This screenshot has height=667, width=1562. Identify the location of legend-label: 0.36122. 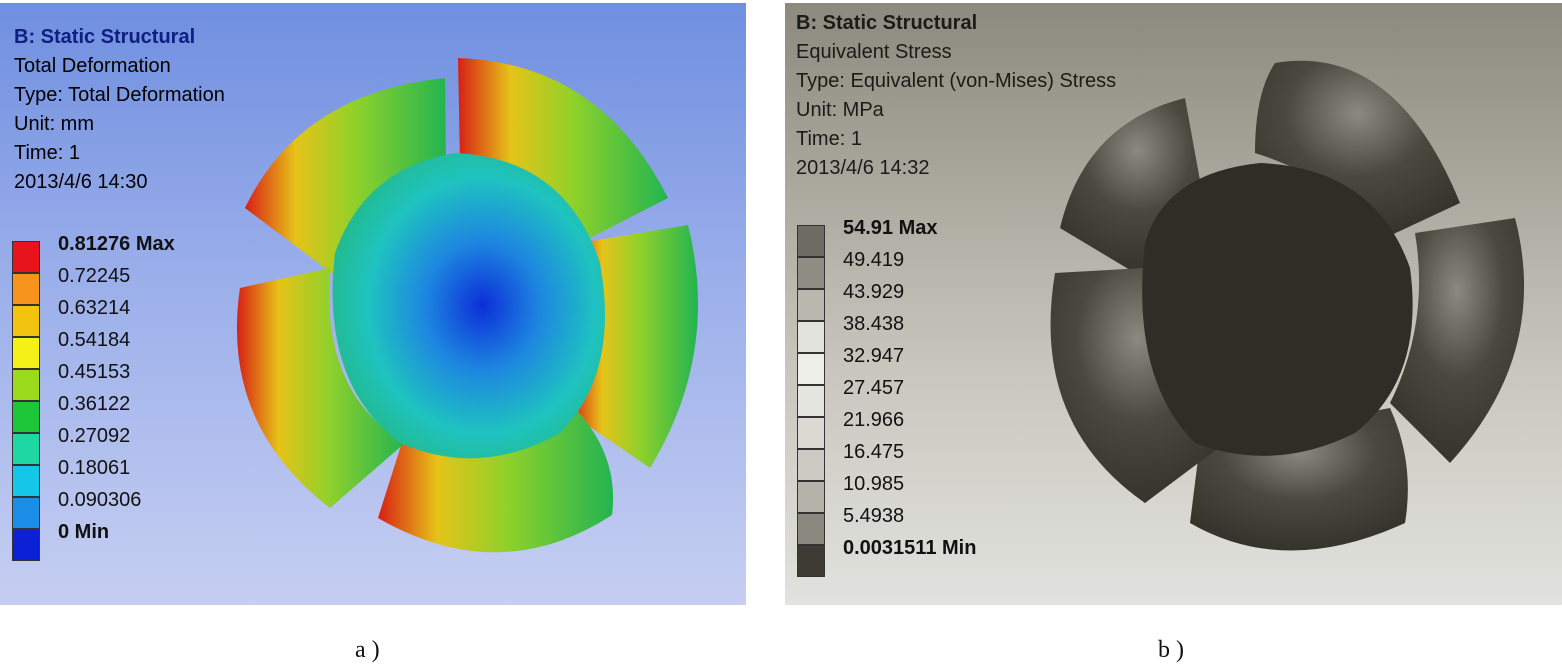
(94, 404).